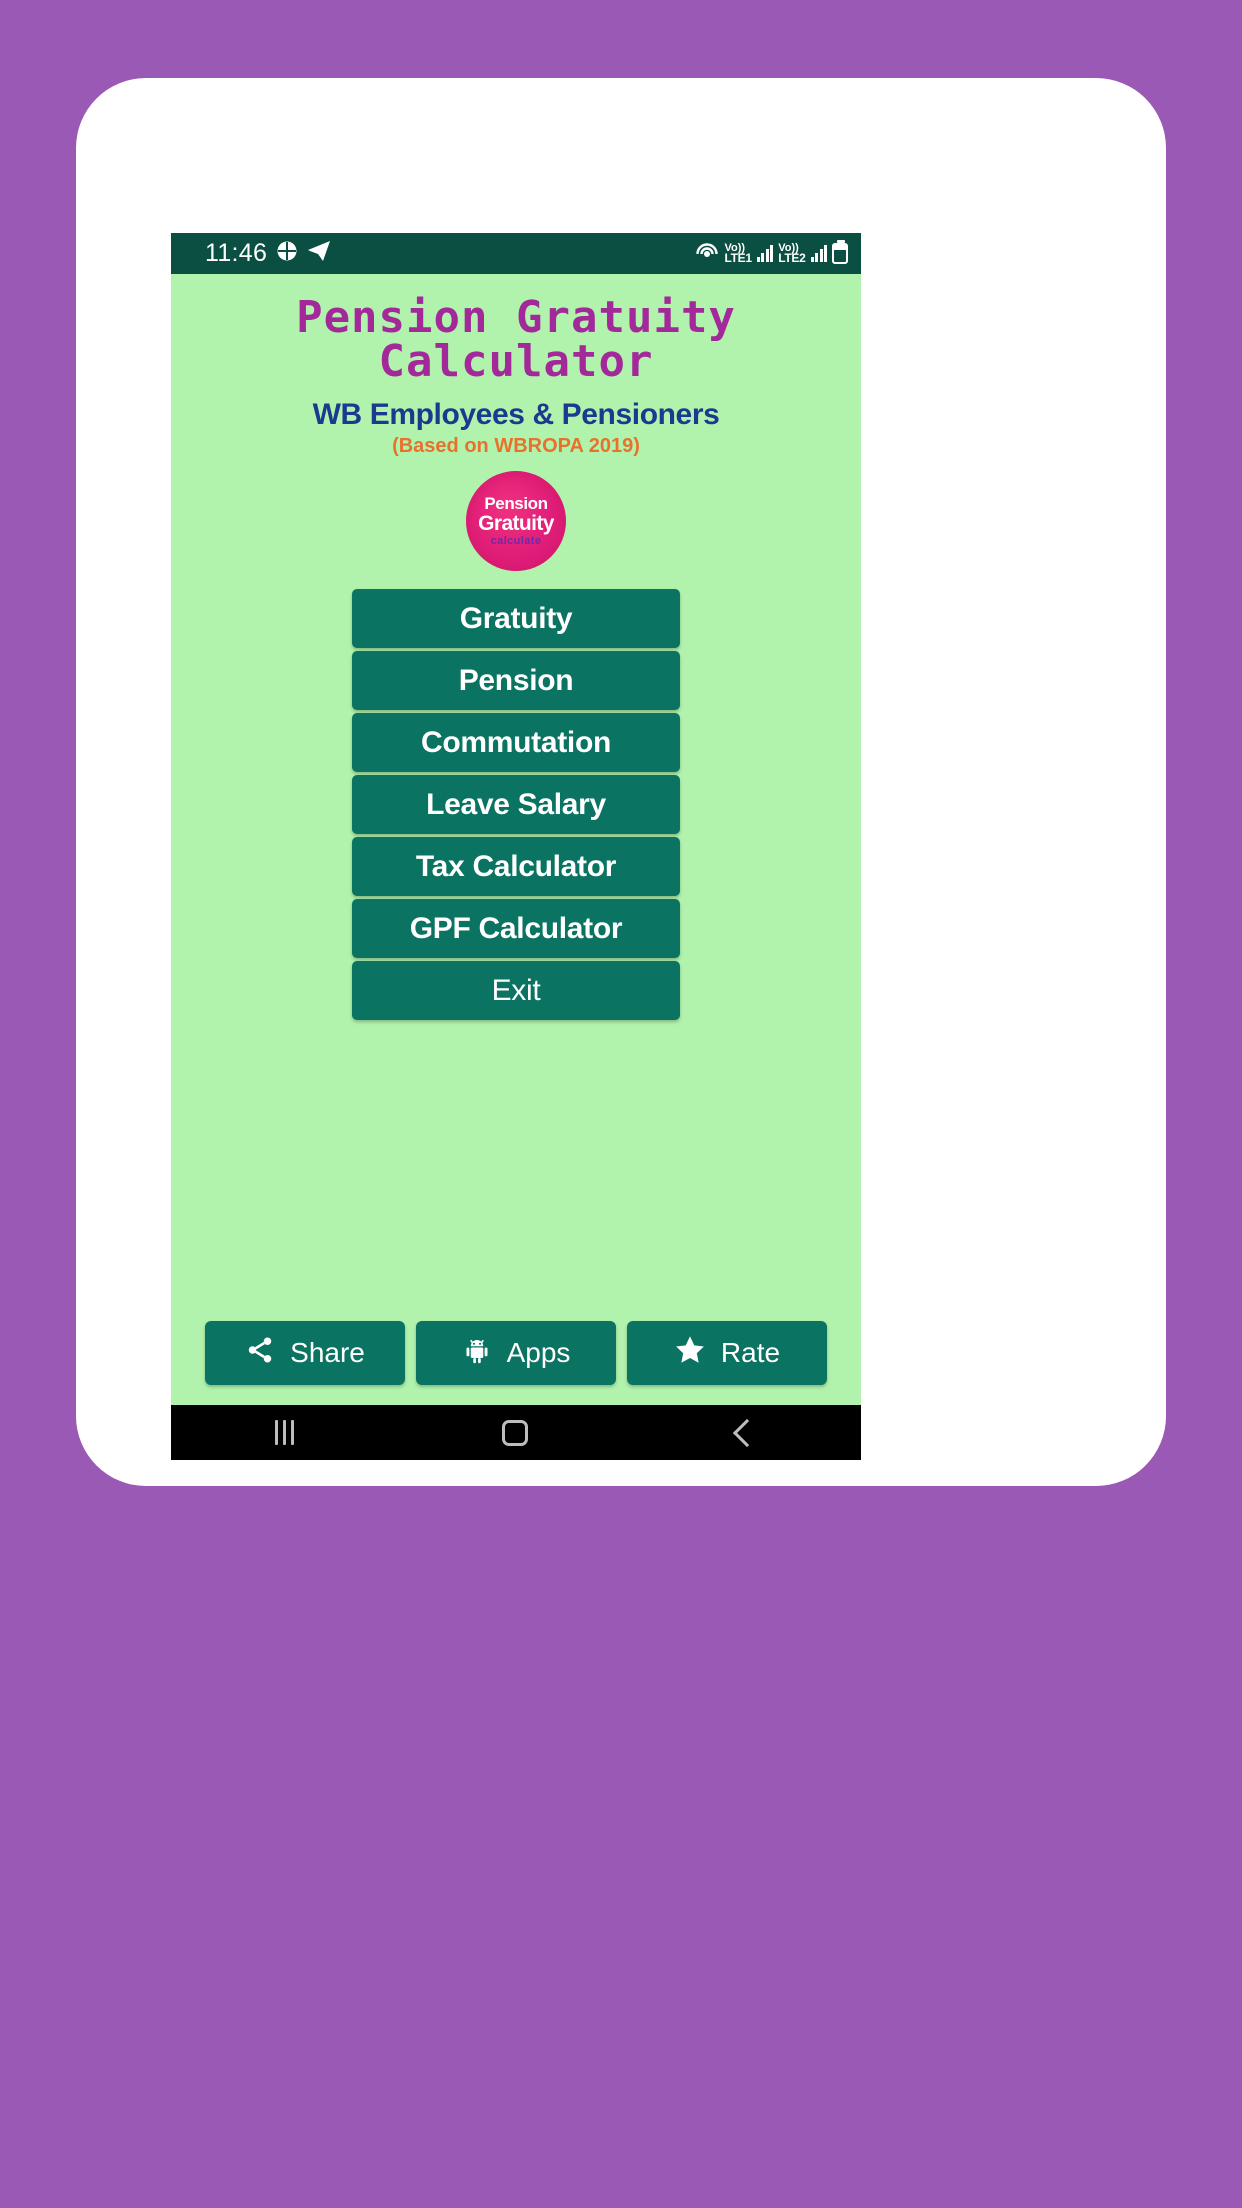 Image resolution: width=1242 pixels, height=2208 pixels. Describe the element at coordinates (327, 1352) in the screenshot. I see `share-button-label: Share` at that location.